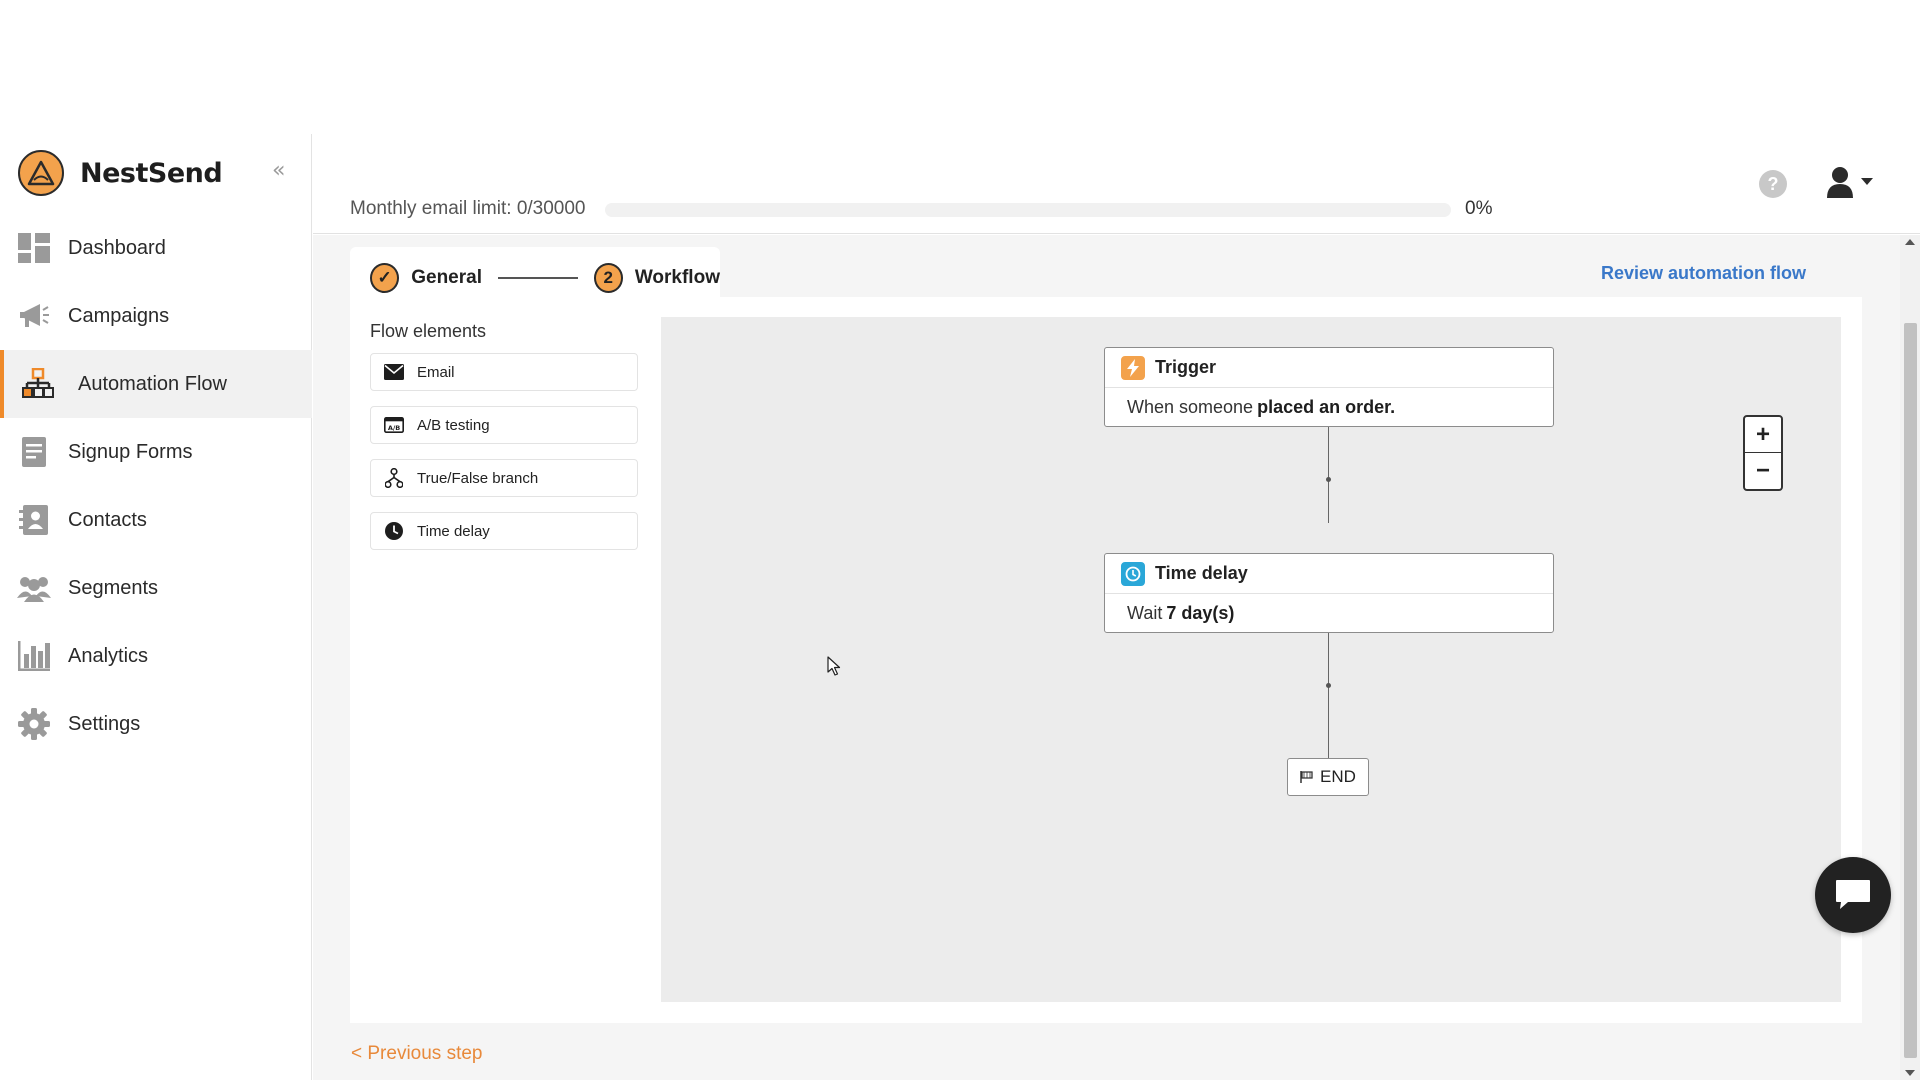 The height and width of the screenshot is (1080, 1920). What do you see at coordinates (34, 316) in the screenshot?
I see `megaphone-icon` at bounding box center [34, 316].